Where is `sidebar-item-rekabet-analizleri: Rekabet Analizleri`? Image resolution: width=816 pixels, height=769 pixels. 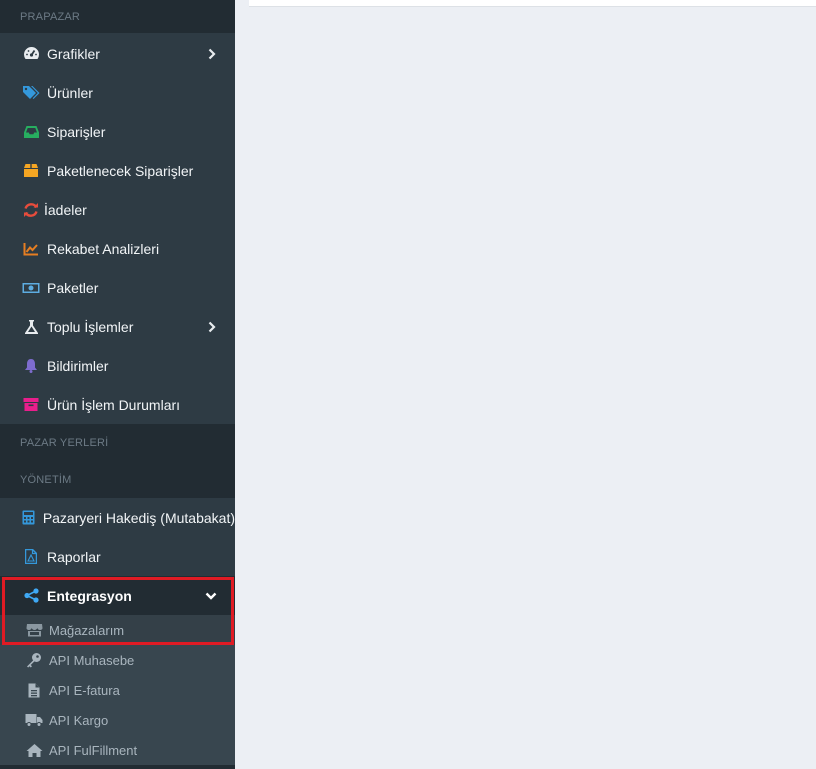 sidebar-item-rekabet-analizleri: Rekabet Analizleri is located at coordinates (117, 248).